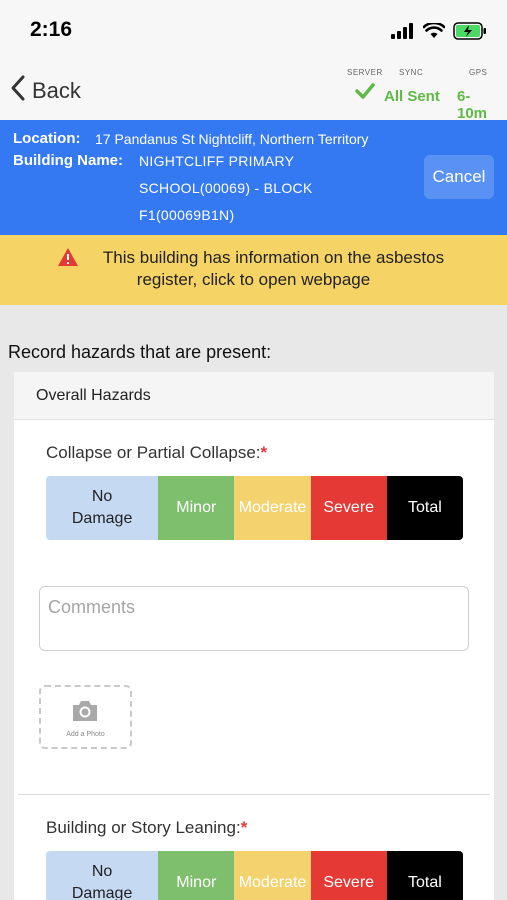 This screenshot has width=507, height=900. Describe the element at coordinates (365, 72) in the screenshot. I see `server-caption: SERVER` at that location.